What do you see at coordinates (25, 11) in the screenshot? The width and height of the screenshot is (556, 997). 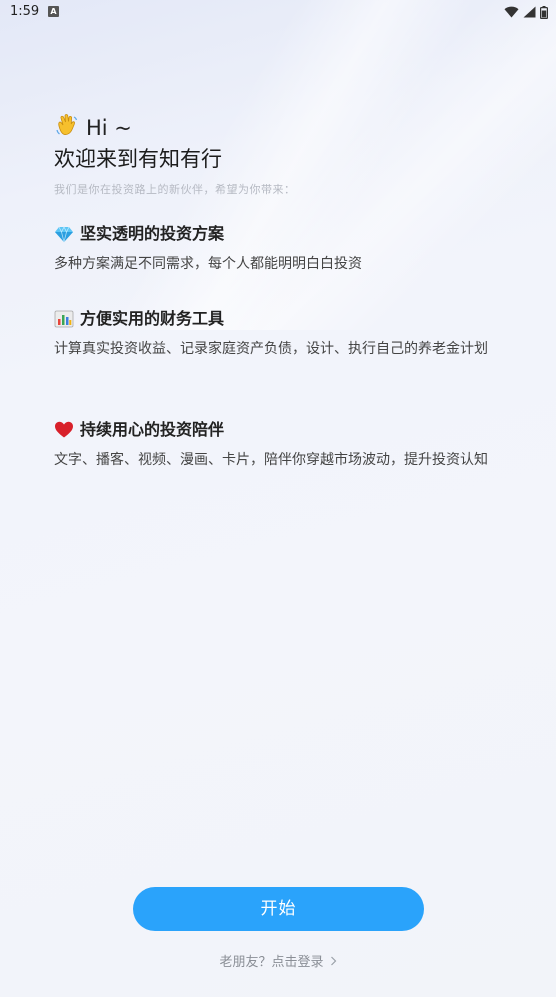 I see `status-time: 1:59` at bounding box center [25, 11].